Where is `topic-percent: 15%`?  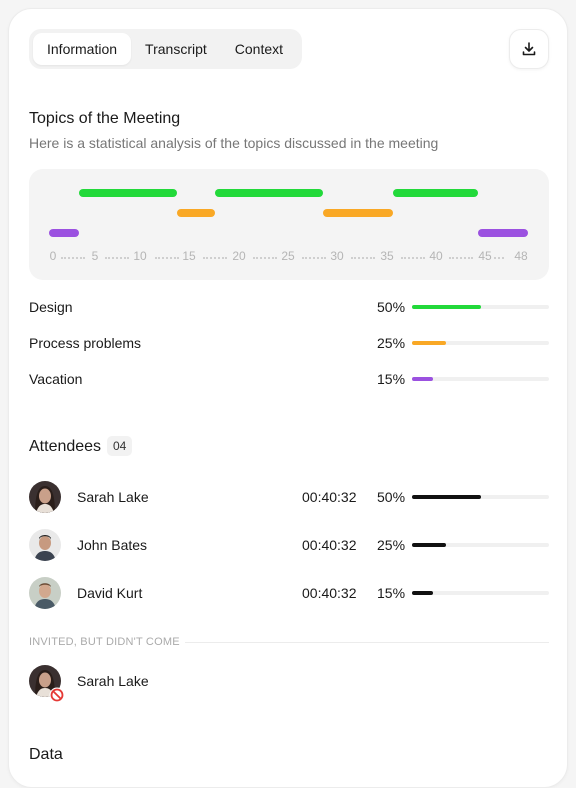
topic-percent: 15% is located at coordinates (391, 379).